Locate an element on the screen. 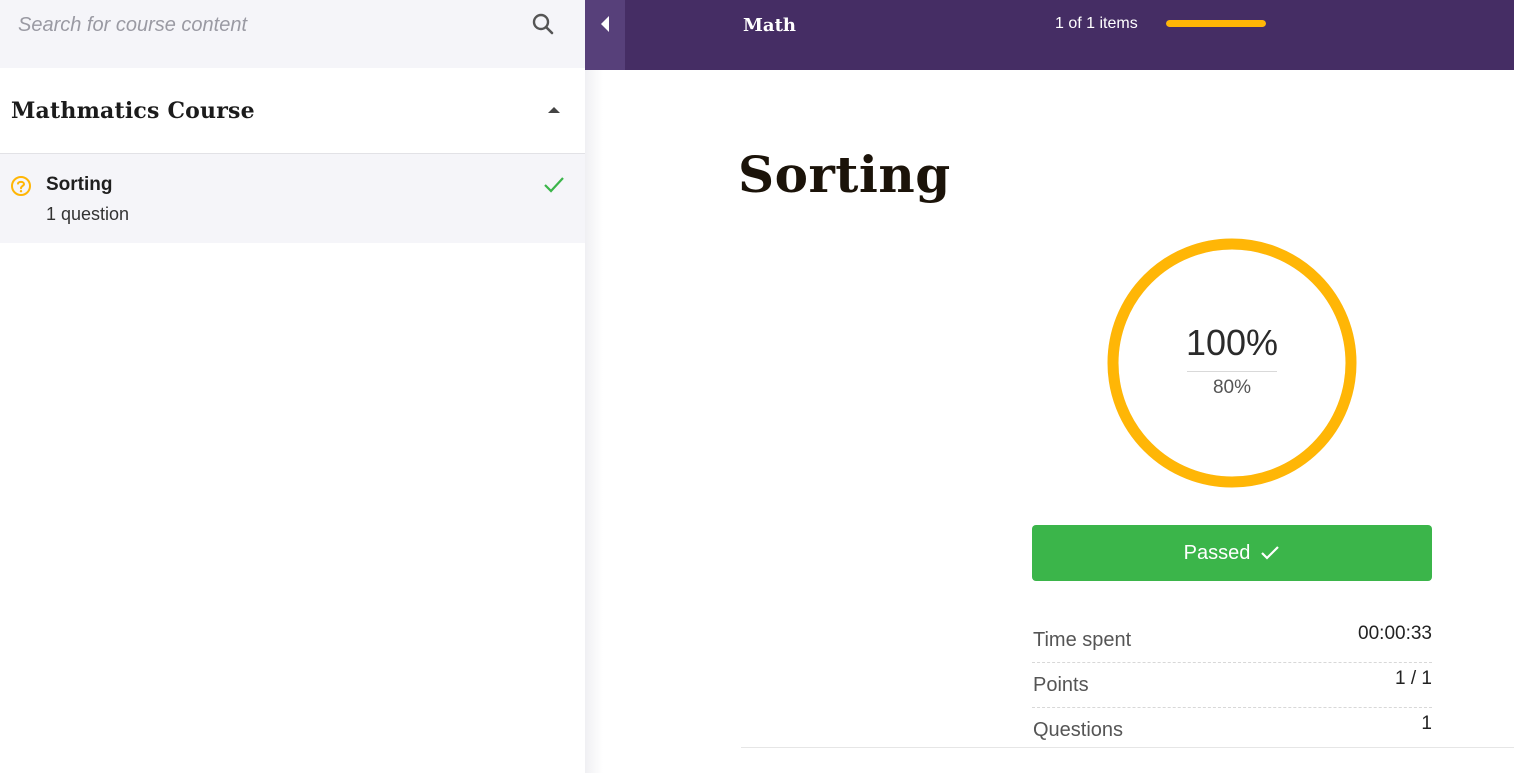  stat-value: 1 / 1 is located at coordinates (1413, 678).